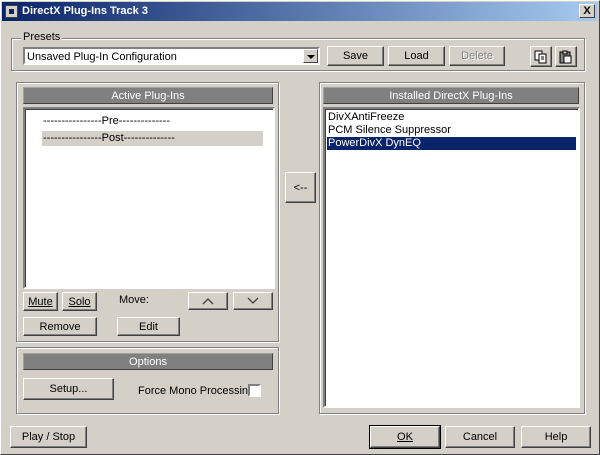  Describe the element at coordinates (148, 95) in the screenshot. I see `active-plugins-header: Active Plug-Ins` at that location.